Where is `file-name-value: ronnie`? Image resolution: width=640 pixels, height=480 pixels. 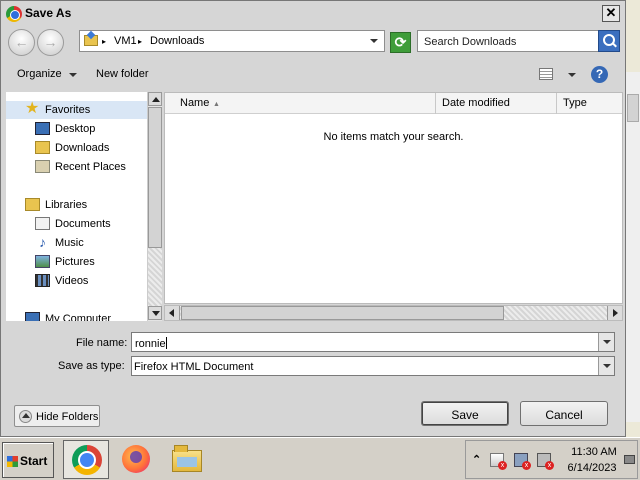
file-name-value: ronnie is located at coordinates (150, 344).